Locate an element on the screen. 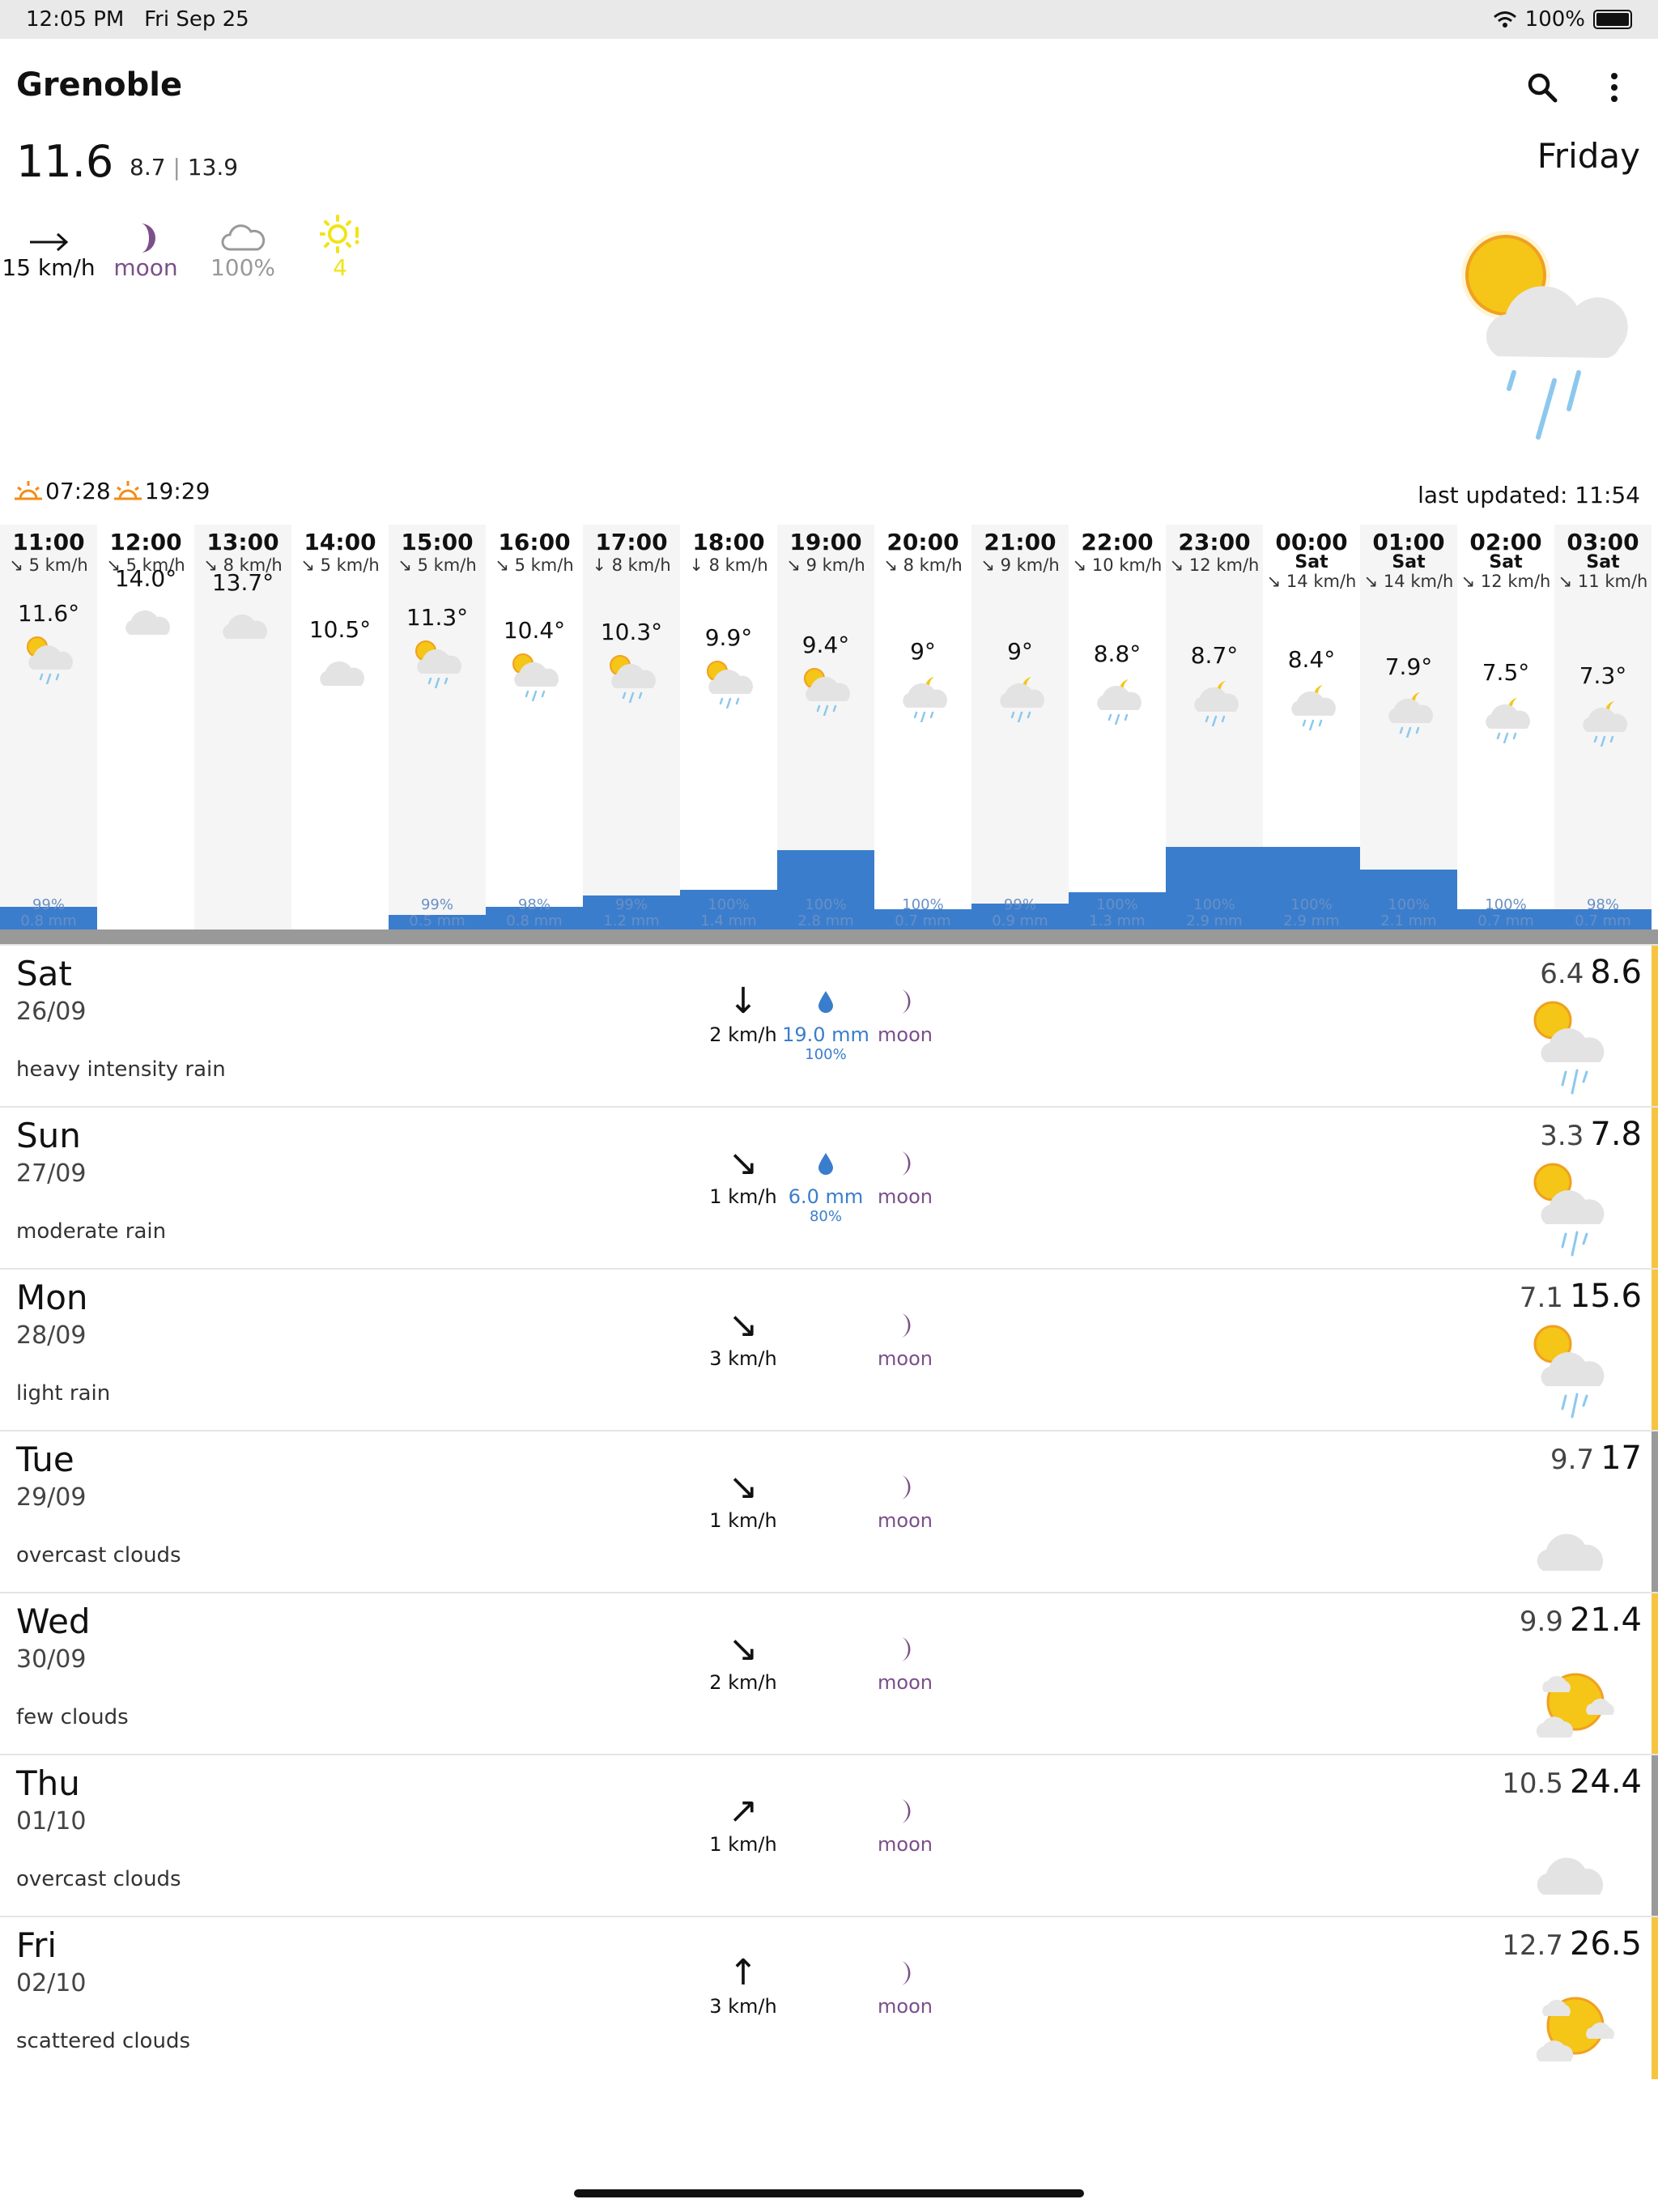 The height and width of the screenshot is (2212, 1658). day-max-temp: 7.8 is located at coordinates (1616, 1135).